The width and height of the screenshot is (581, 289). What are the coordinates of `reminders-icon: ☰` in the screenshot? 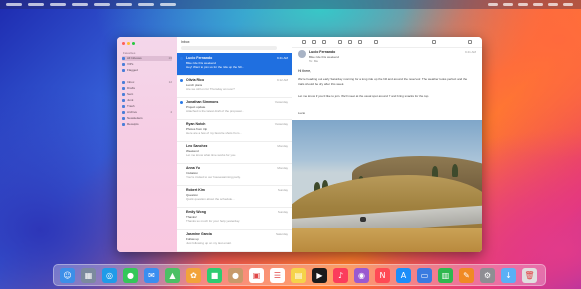 It's located at (277, 275).